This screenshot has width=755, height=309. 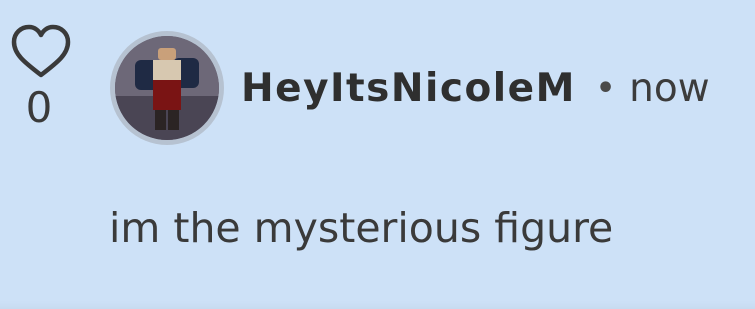 What do you see at coordinates (39, 107) in the screenshot?
I see `like-count: 0` at bounding box center [39, 107].